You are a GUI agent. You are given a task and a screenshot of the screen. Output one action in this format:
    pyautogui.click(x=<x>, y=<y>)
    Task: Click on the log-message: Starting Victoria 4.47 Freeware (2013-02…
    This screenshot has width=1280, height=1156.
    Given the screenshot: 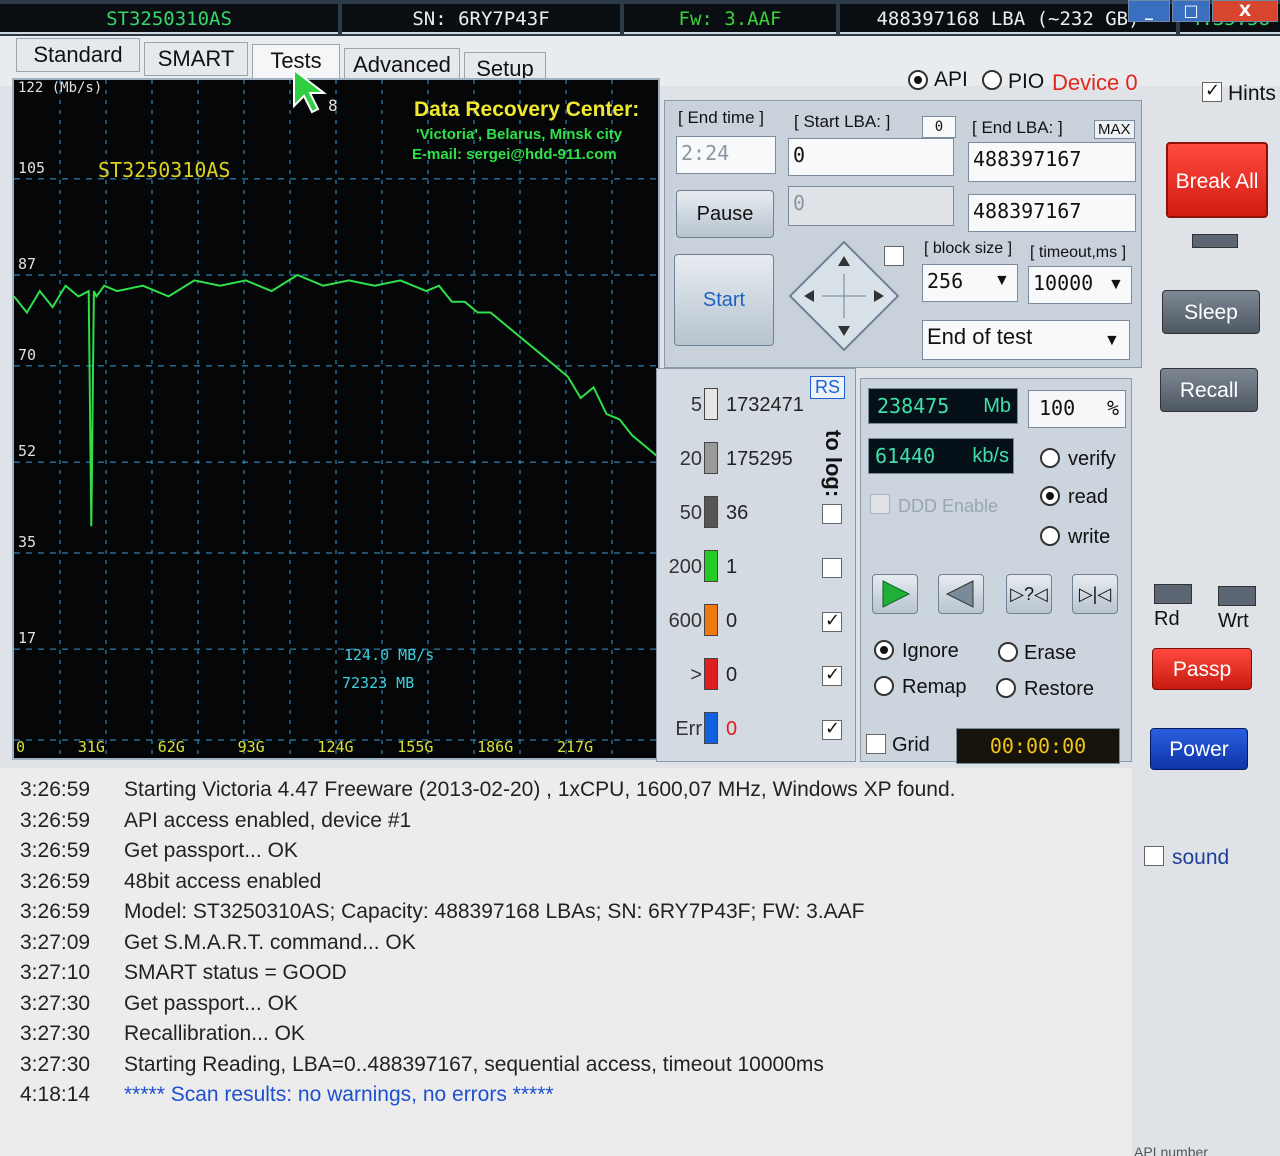 What is the action you would take?
    pyautogui.click(x=540, y=789)
    